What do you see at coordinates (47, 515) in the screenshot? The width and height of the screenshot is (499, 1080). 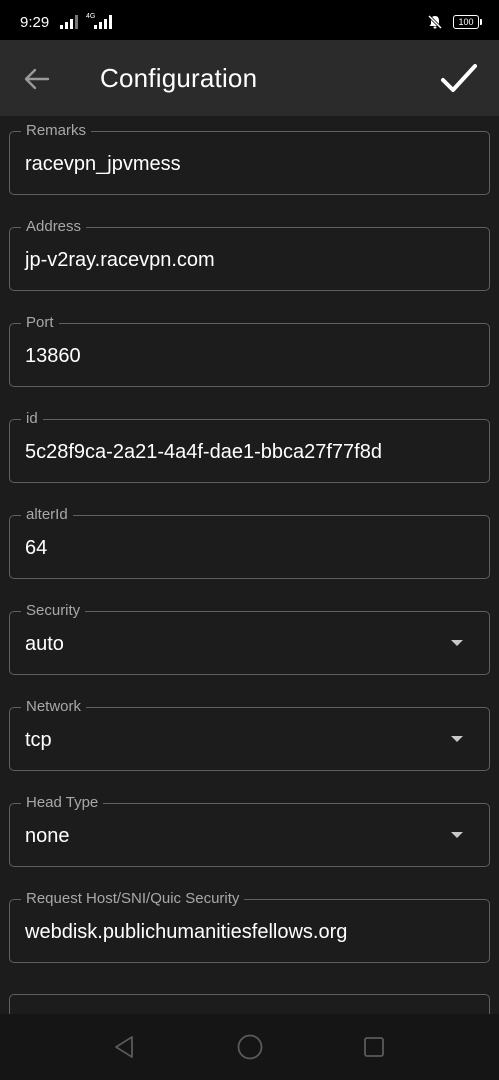 I see `alter-id-label: alterId` at bounding box center [47, 515].